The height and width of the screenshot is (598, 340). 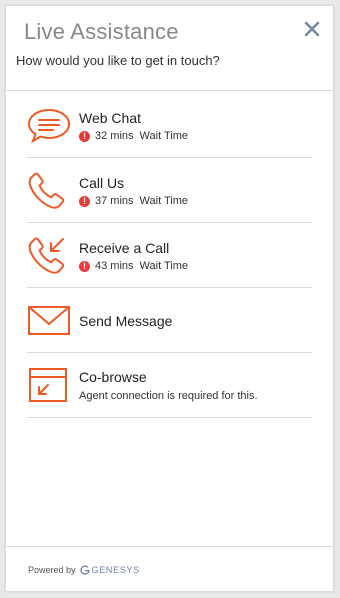 I want to click on option-label: Call Us, so click(x=102, y=183).